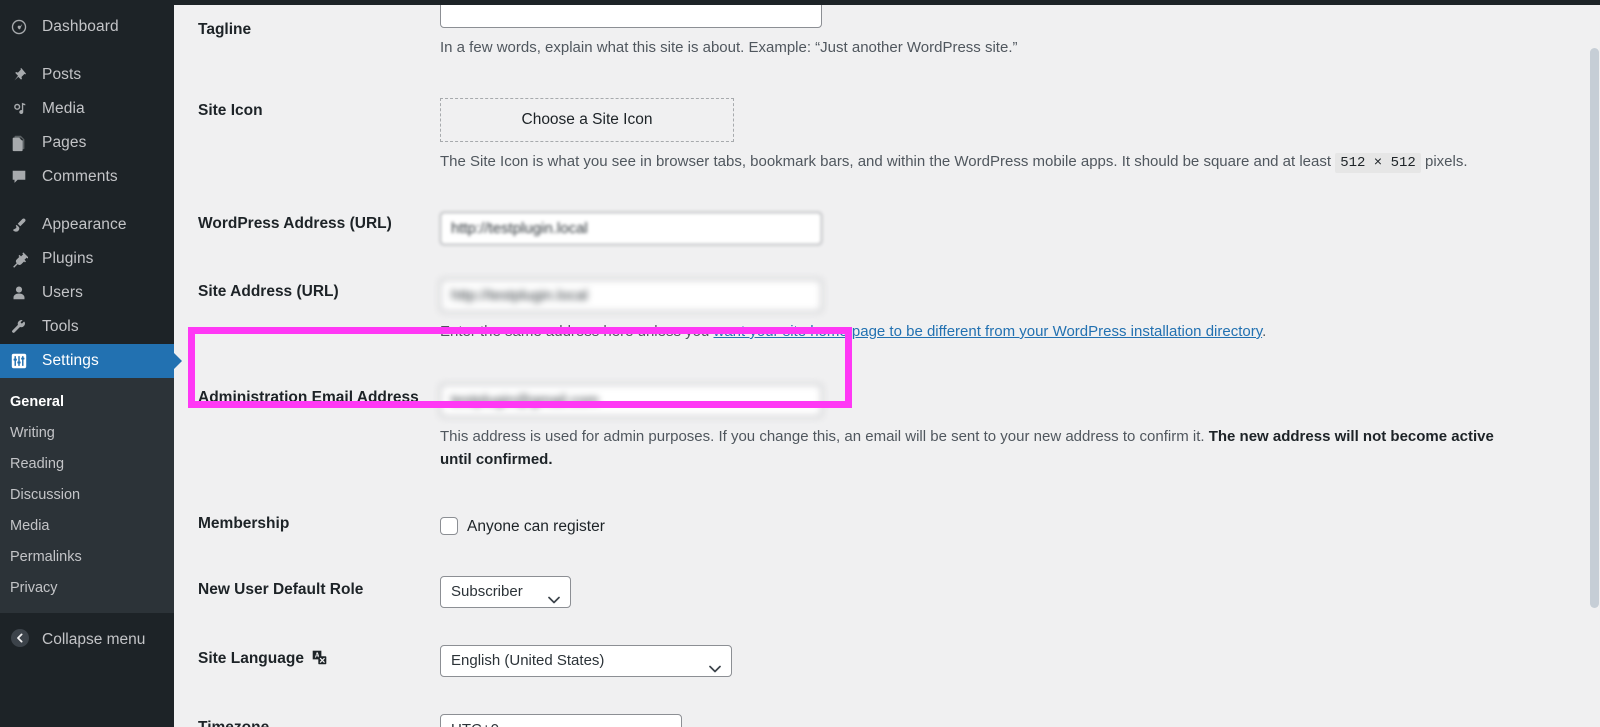 The height and width of the screenshot is (727, 1600). Describe the element at coordinates (1446, 162) in the screenshot. I see `site-icon-description-after: pixels.` at that location.